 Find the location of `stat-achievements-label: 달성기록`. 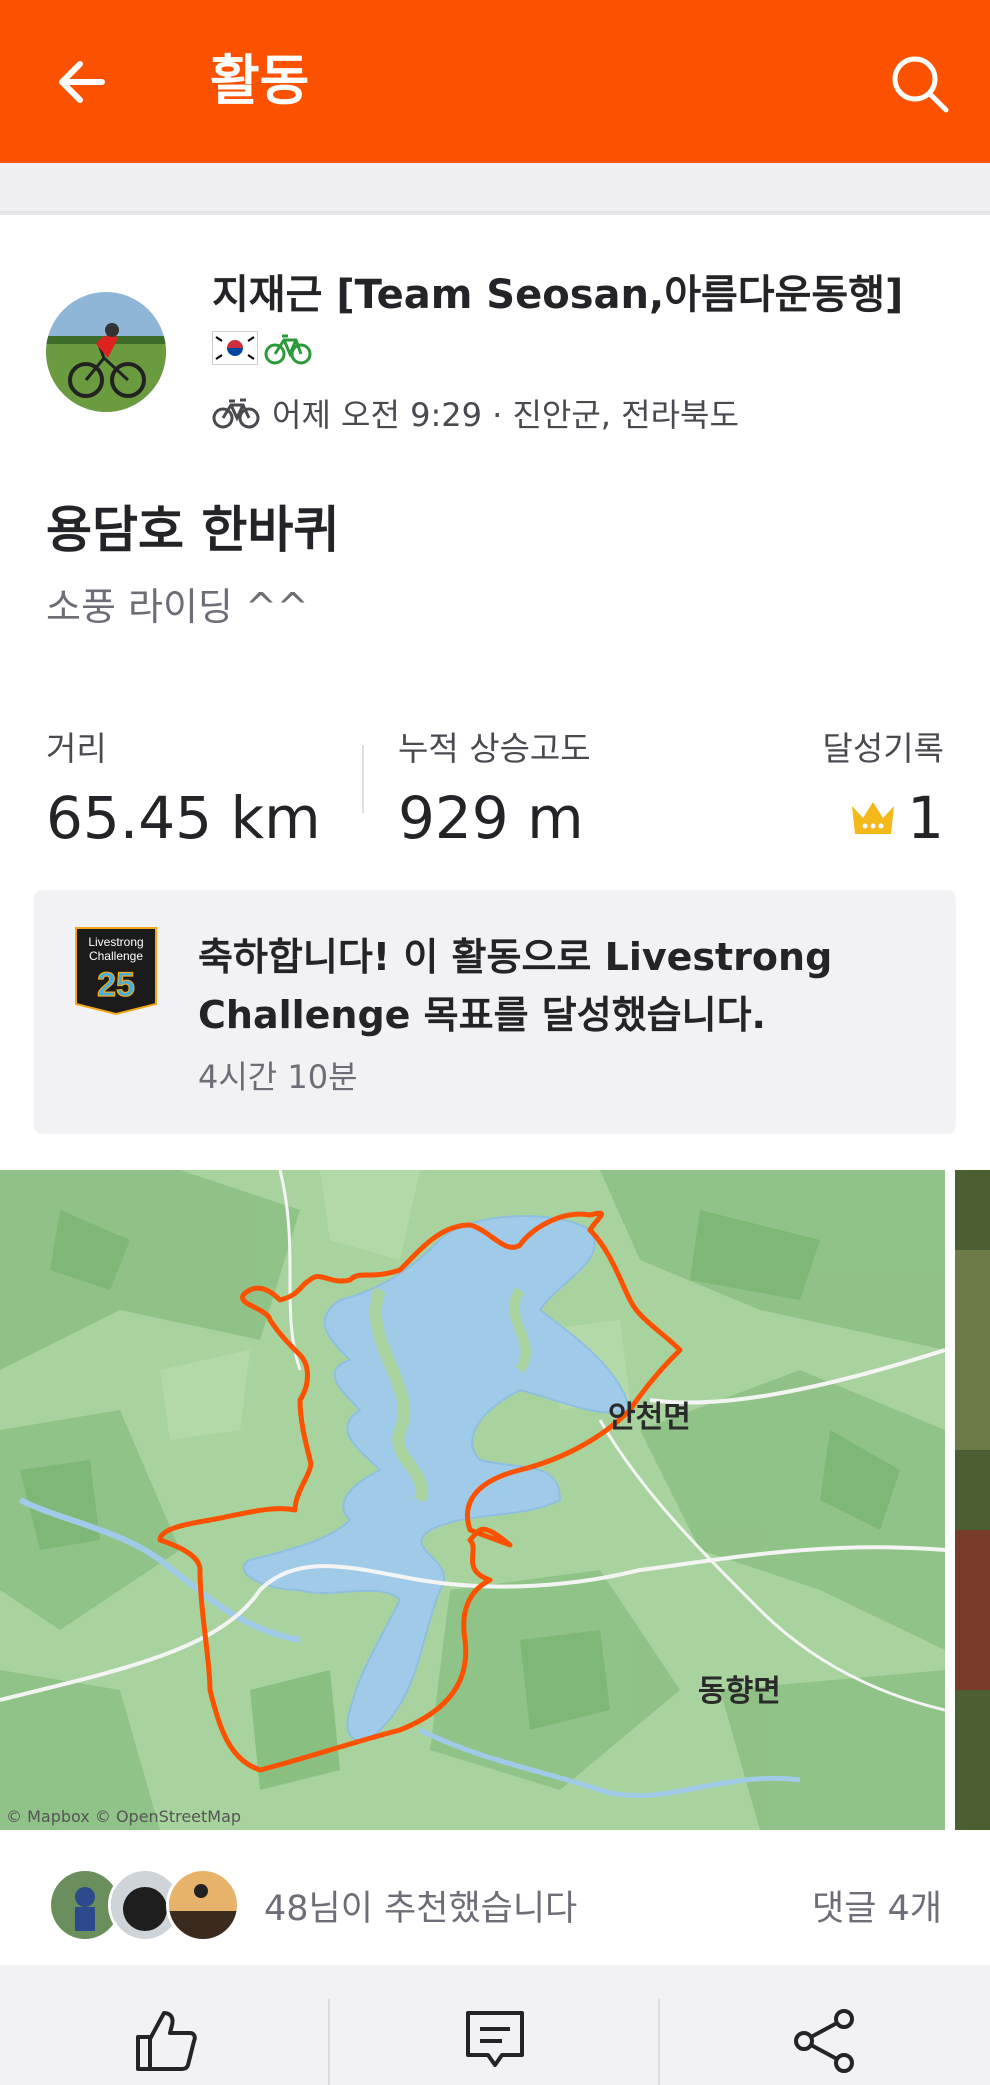

stat-achievements-label: 달성기록 is located at coordinates (883, 748).